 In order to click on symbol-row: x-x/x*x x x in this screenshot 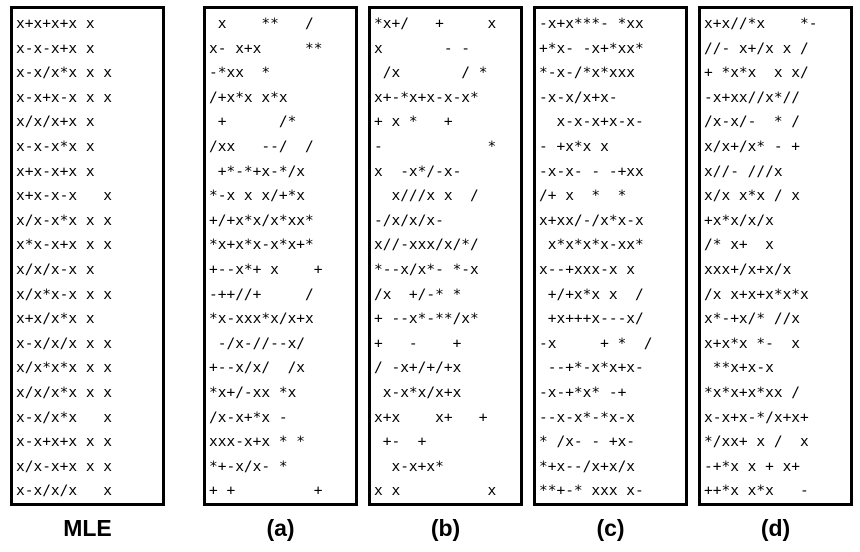, I will do `click(64, 73)`.